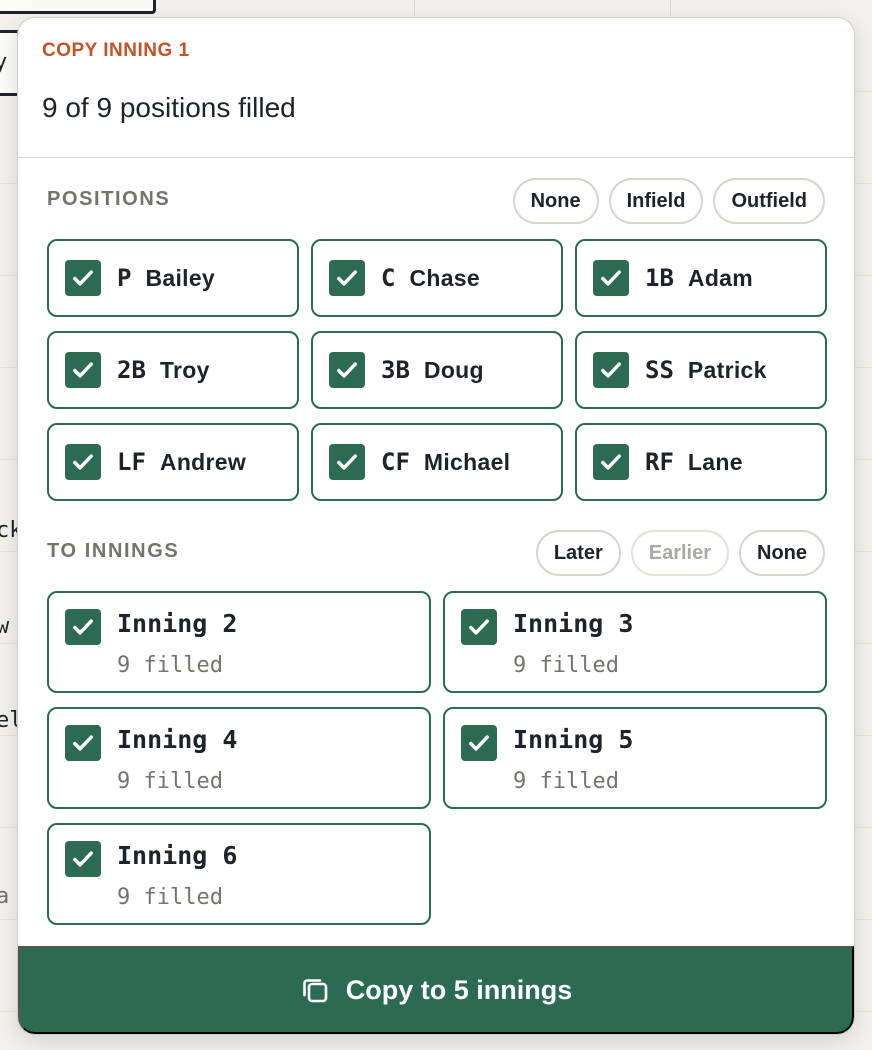  What do you see at coordinates (169, 107) in the screenshot?
I see `popover-subtitle: 9 of 9 positions filled` at bounding box center [169, 107].